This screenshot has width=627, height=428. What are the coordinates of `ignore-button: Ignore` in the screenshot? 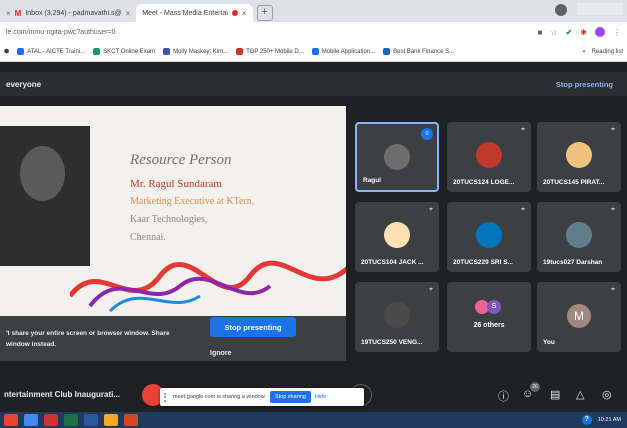 It's located at (230, 353).